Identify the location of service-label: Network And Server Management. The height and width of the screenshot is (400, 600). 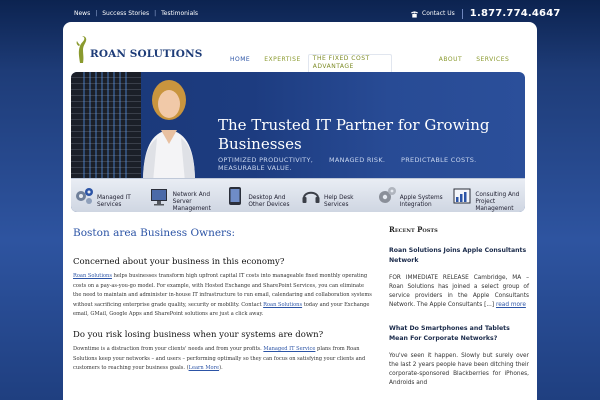
(191, 201).